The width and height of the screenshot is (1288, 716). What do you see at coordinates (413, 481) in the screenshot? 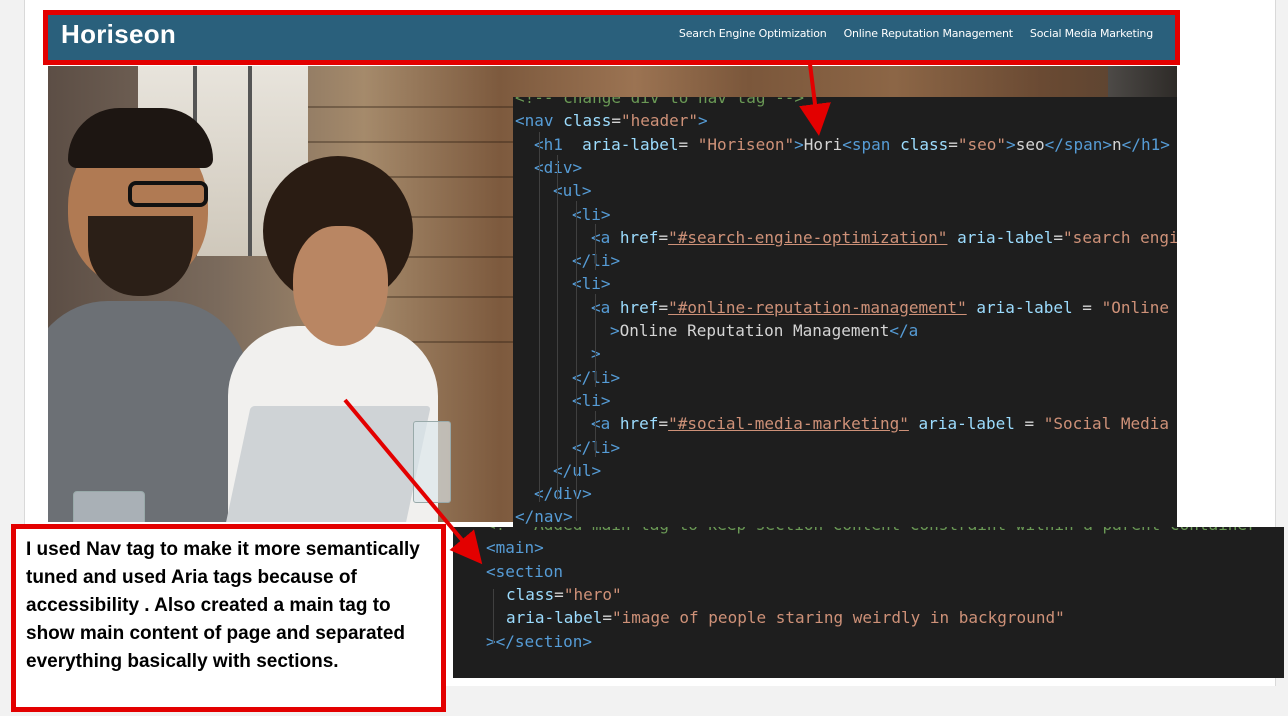
I see `arrow-to-main-code` at bounding box center [413, 481].